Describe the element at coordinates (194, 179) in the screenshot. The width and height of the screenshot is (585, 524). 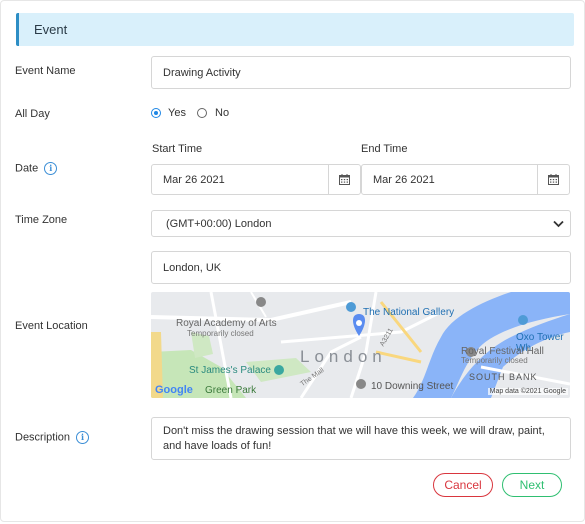
I see `start-date-value: Mar 26 2021` at that location.